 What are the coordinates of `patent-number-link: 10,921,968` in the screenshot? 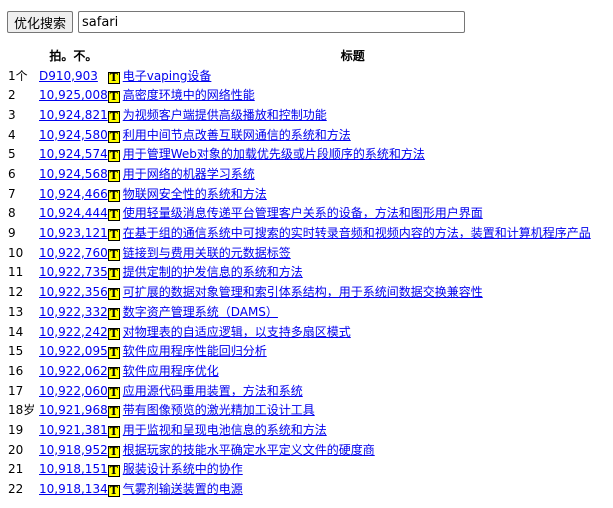 It's located at (73, 410).